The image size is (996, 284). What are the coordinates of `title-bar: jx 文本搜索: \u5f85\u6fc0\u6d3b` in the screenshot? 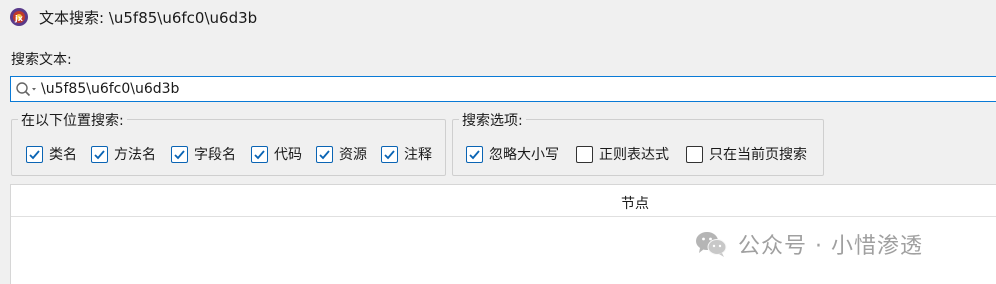 It's located at (498, 17).